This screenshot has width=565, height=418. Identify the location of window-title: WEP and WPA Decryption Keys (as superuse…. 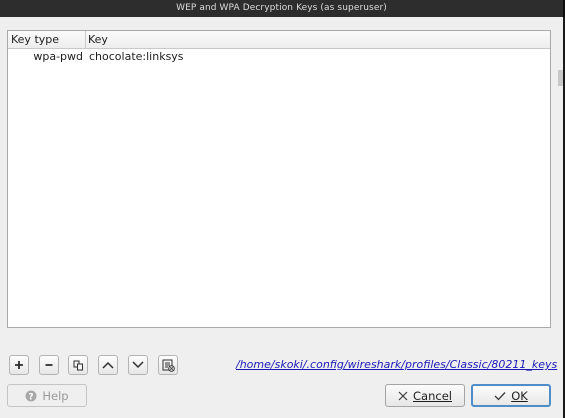
(281, 8).